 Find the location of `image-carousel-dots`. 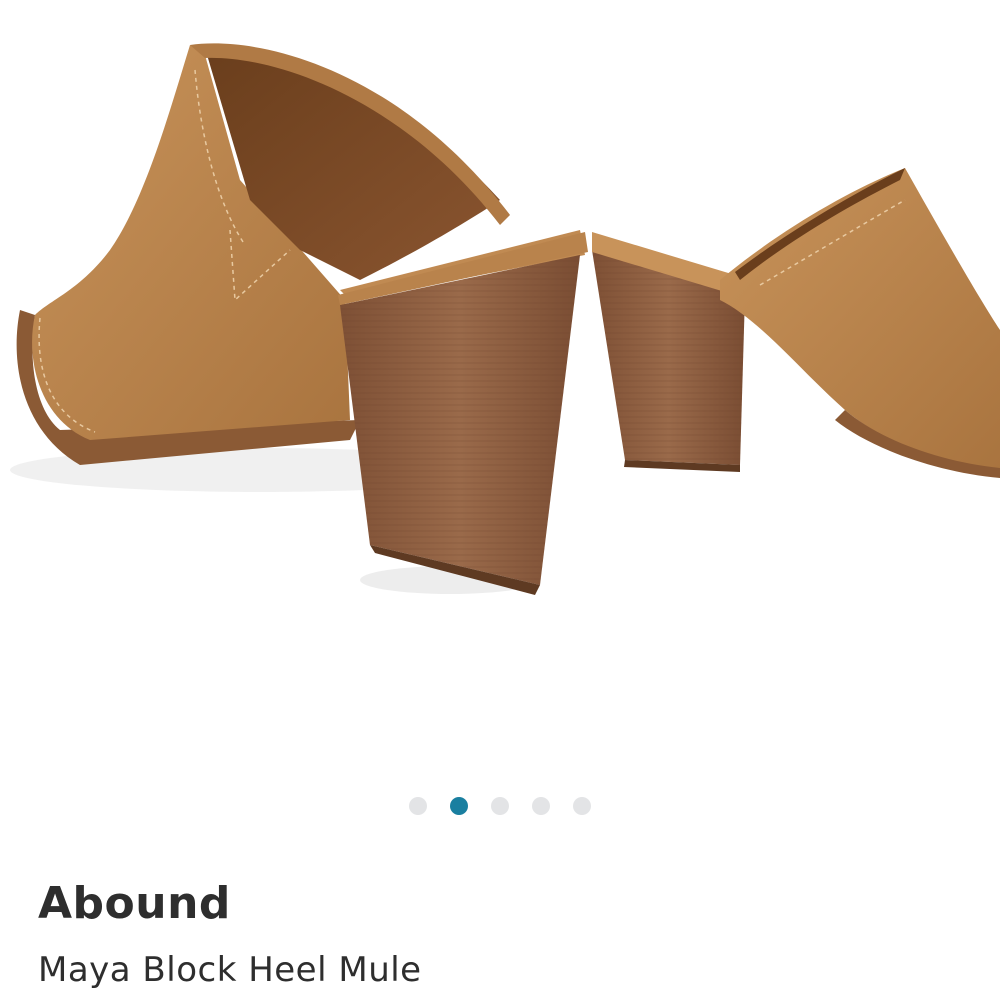

image-carousel-dots is located at coordinates (500, 806).